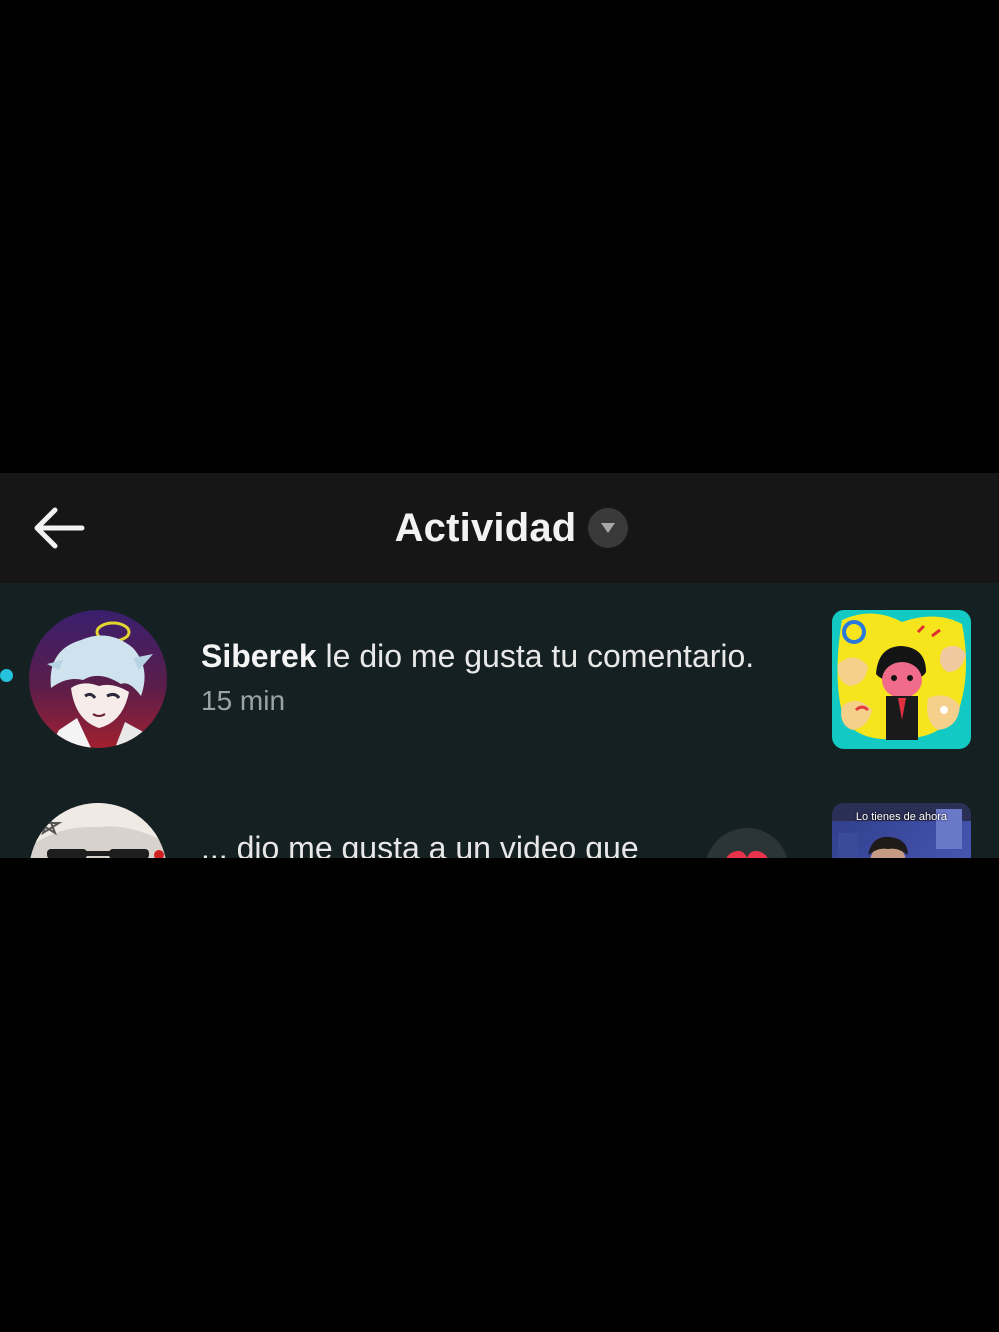 The width and height of the screenshot is (999, 1332). Describe the element at coordinates (259, 656) in the screenshot. I see `username-link: Siberek` at that location.